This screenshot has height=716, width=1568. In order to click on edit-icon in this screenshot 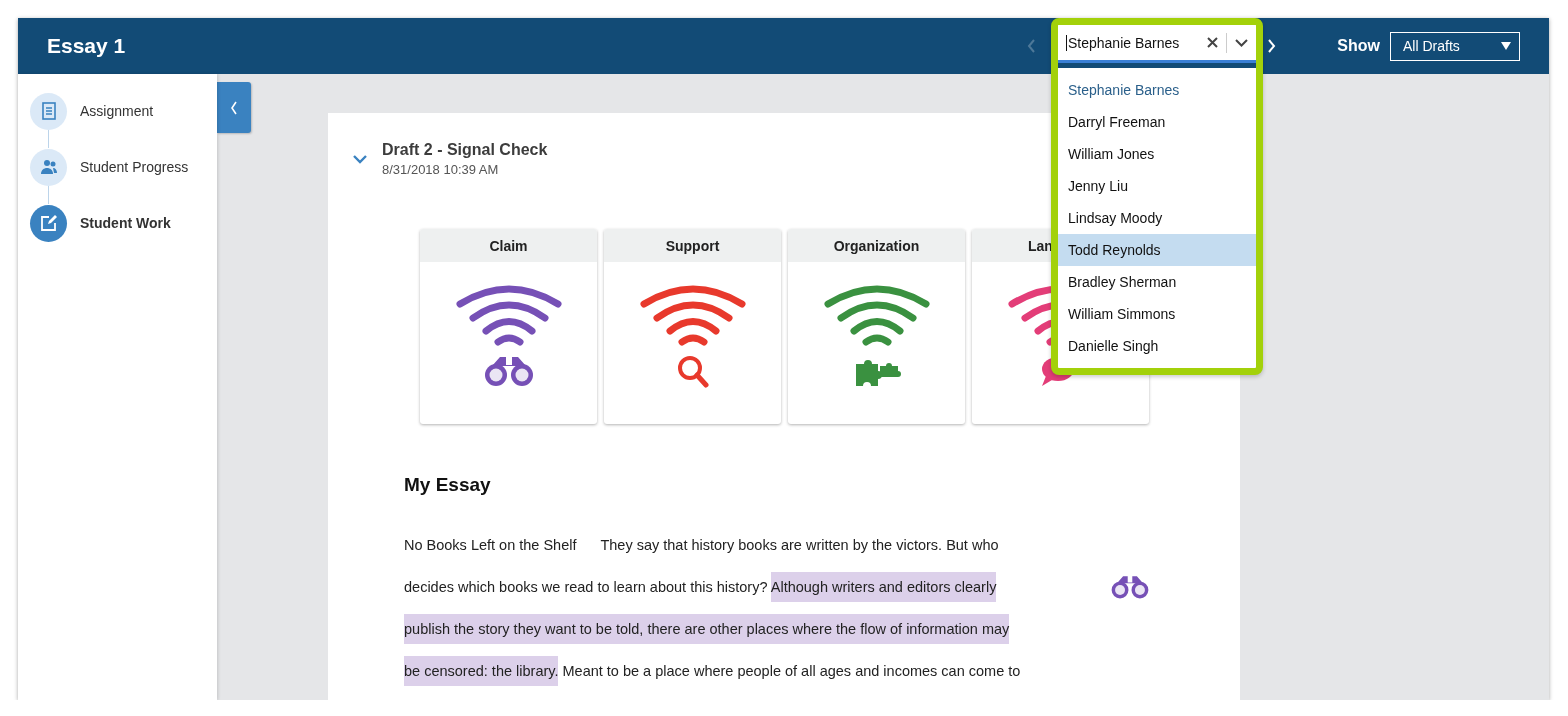, I will do `click(48, 223)`.